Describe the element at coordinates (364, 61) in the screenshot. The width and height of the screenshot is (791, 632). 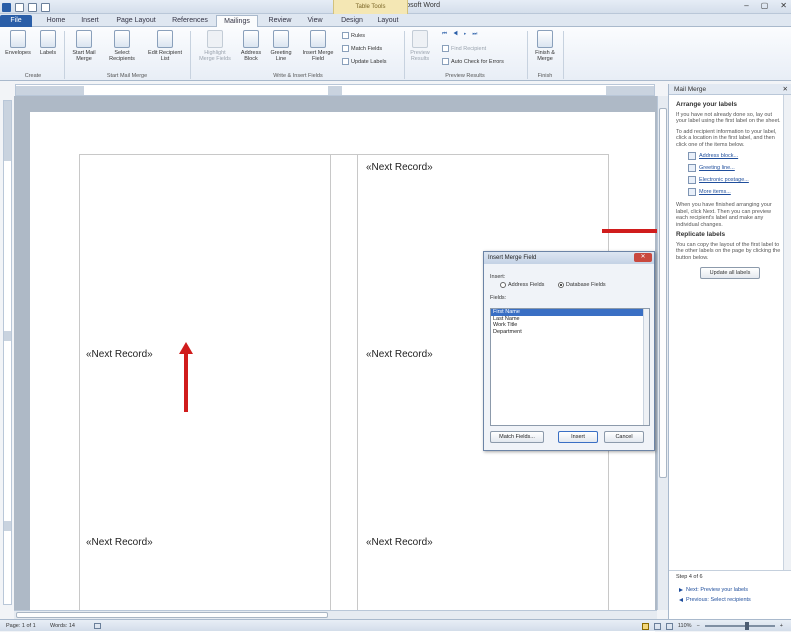
I see `update-labels-button: Update Labels` at that location.